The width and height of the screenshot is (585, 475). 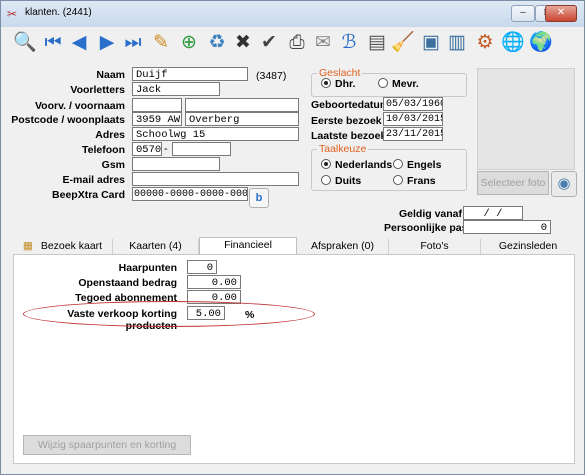 What do you see at coordinates (377, 43) in the screenshot?
I see `newspaper-icon: ▤` at bounding box center [377, 43].